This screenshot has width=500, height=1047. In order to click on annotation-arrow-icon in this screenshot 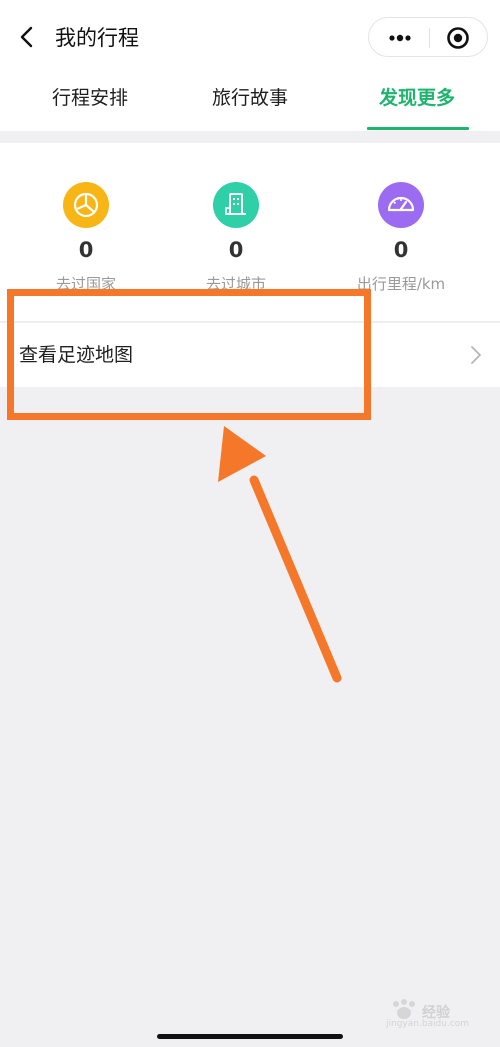, I will do `click(280, 554)`.